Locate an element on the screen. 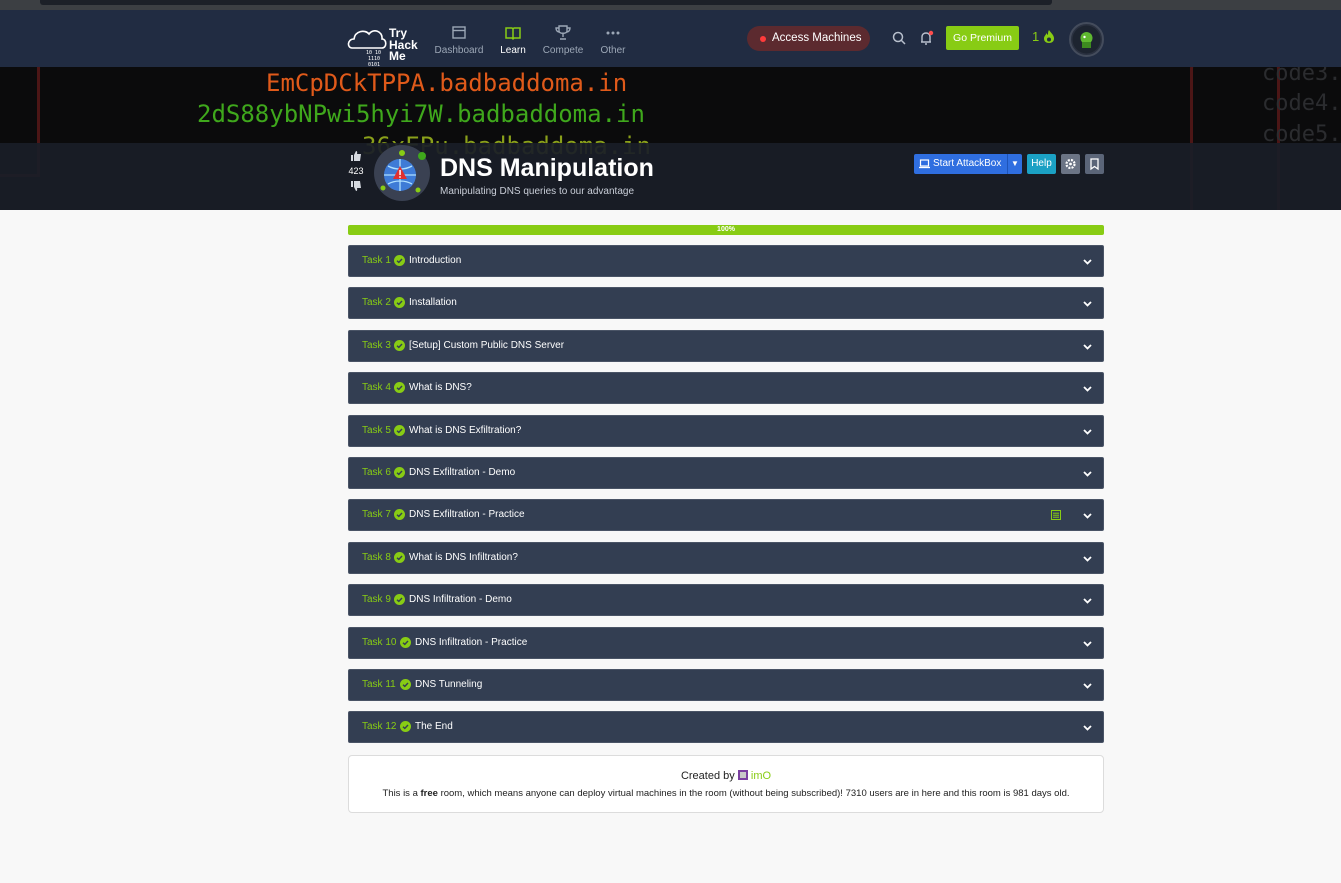  task-title: [Setup] Custom Public DNS Server is located at coordinates (487, 345).